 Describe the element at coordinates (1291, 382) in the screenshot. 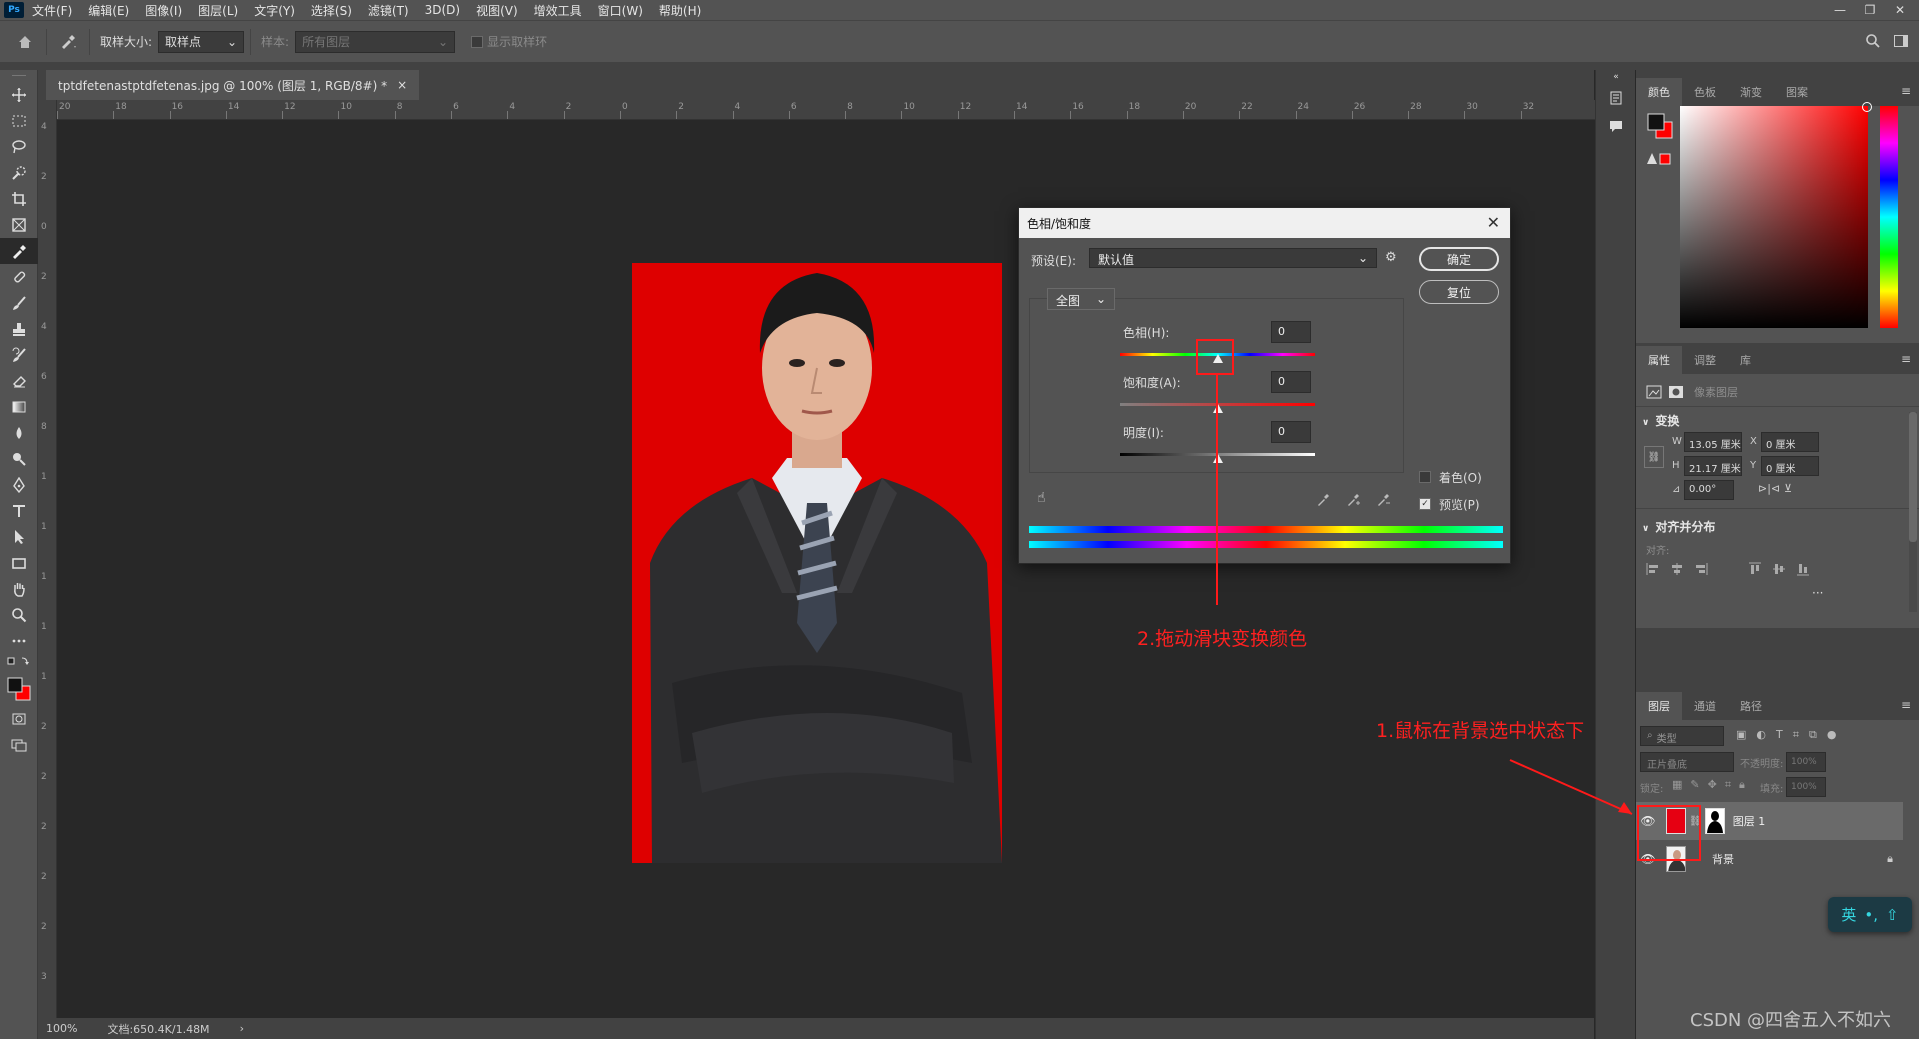

I see `saturation-input: 0` at that location.